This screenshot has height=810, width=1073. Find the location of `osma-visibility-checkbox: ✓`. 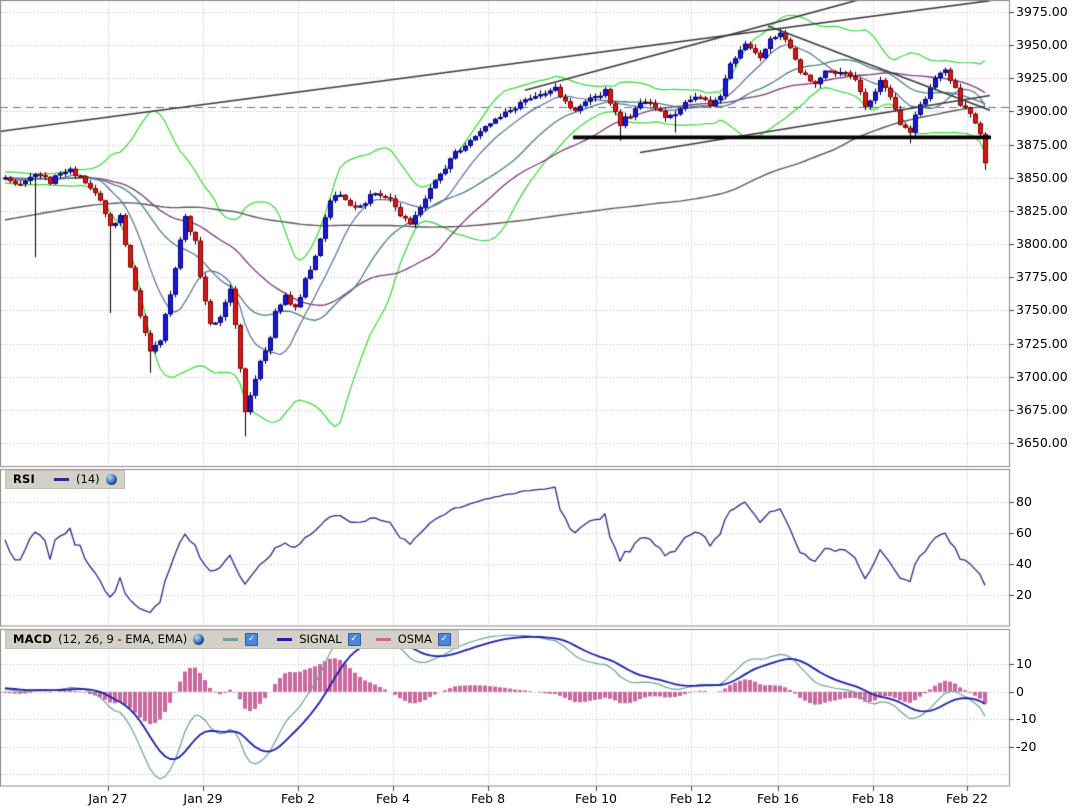

osma-visibility-checkbox: ✓ is located at coordinates (444, 639).